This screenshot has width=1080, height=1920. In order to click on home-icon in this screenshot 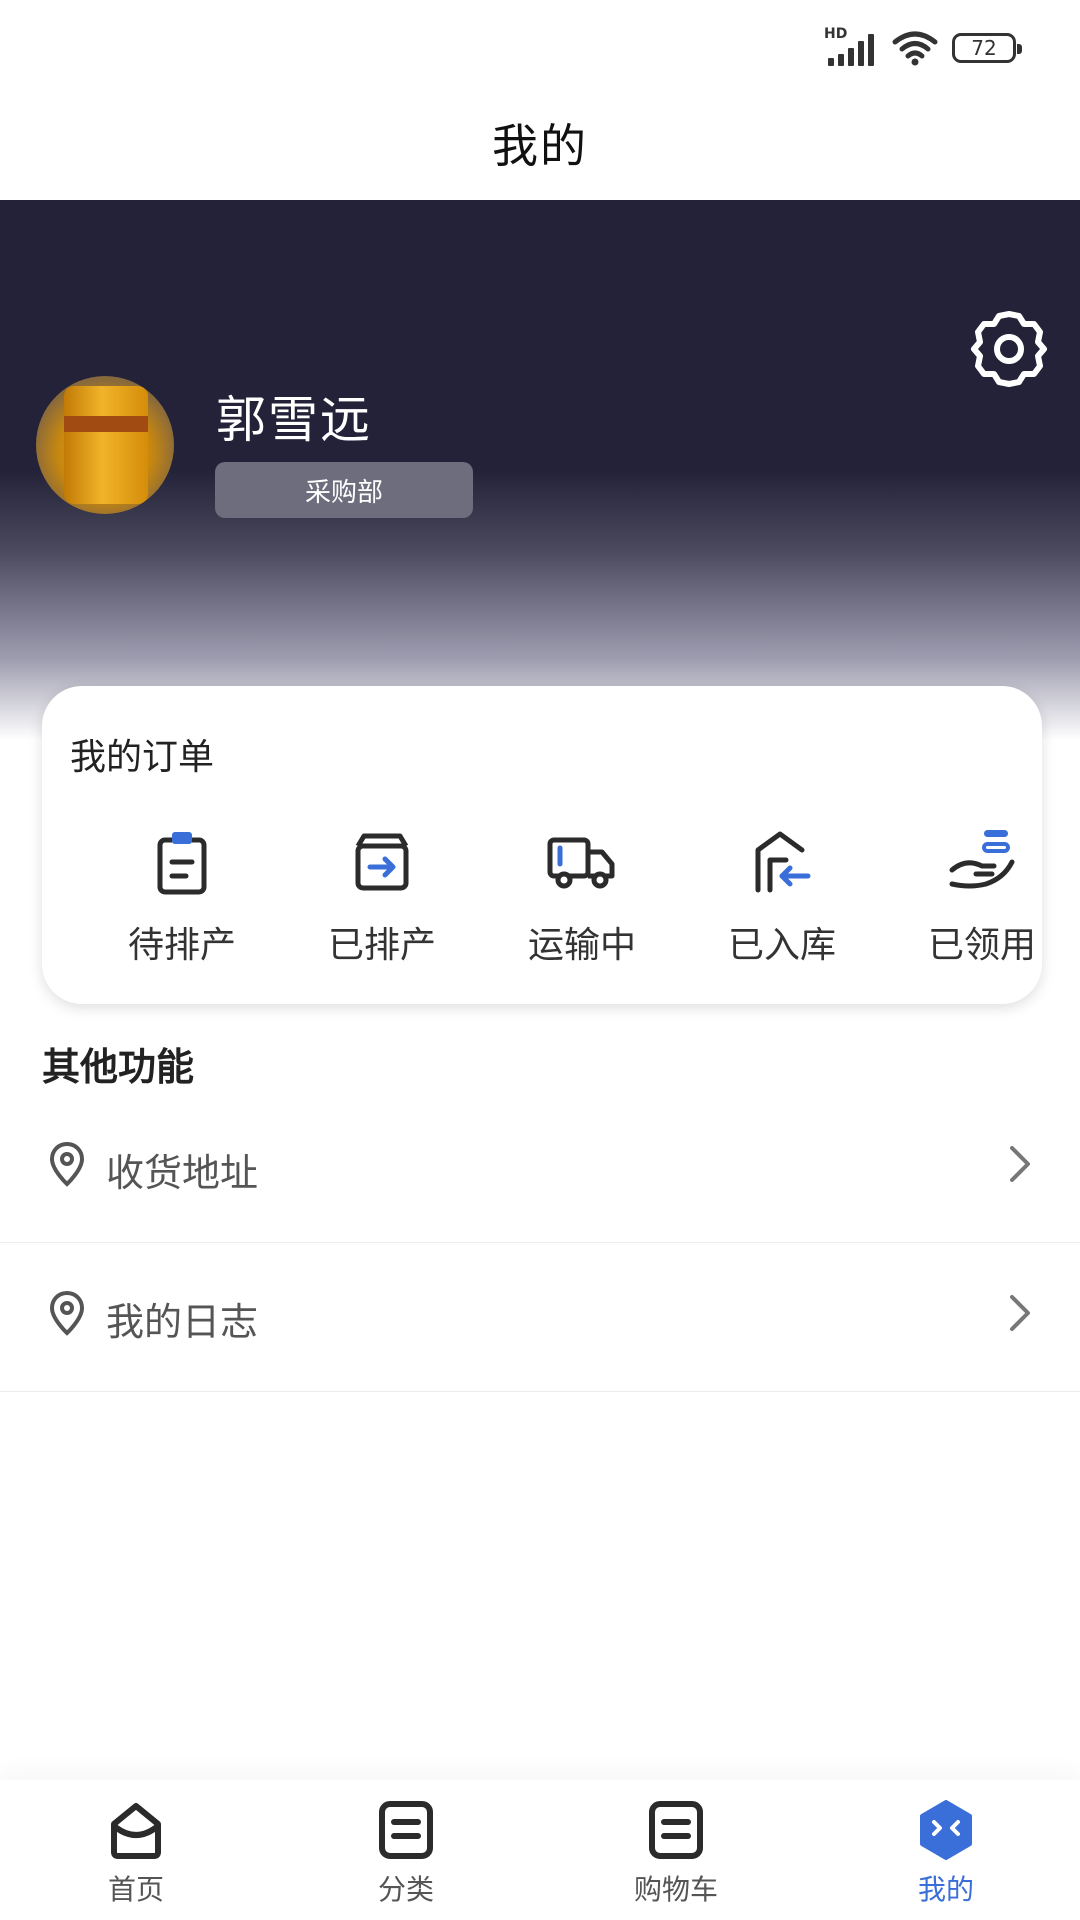, I will do `click(136, 1831)`.